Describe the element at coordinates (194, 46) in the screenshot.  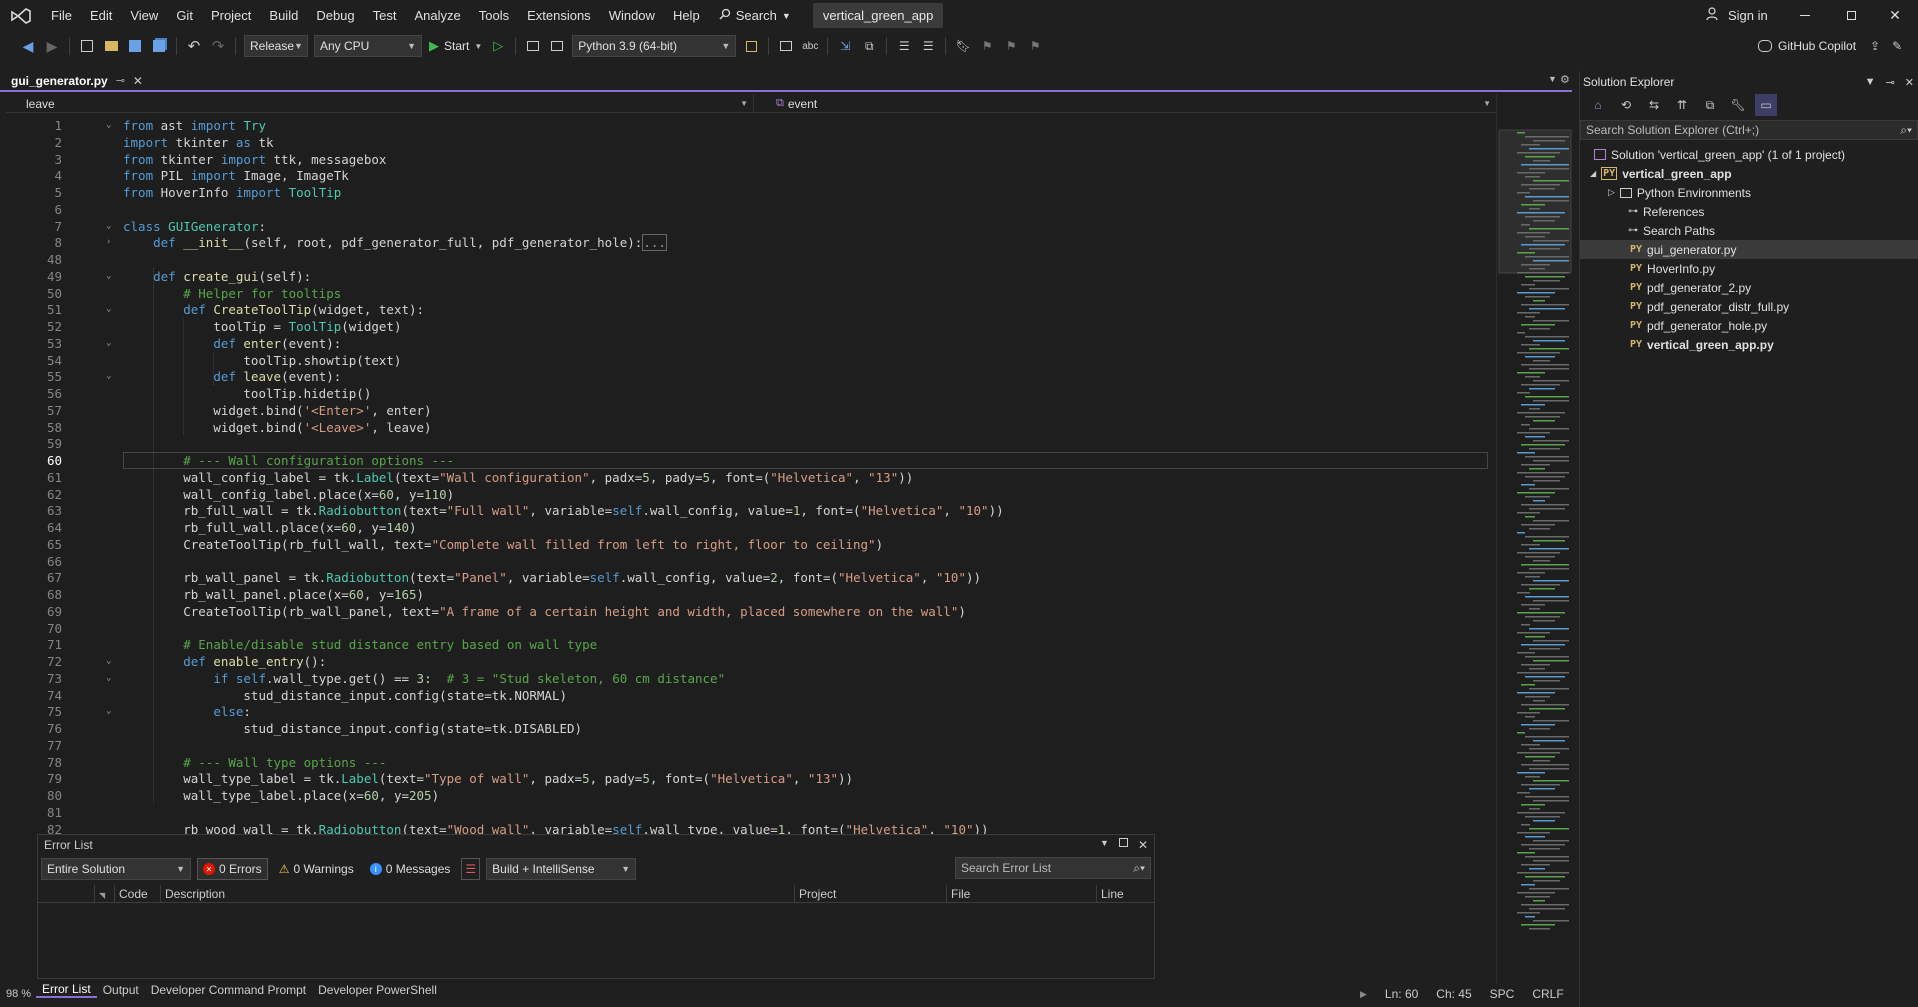
I see `undo-button: ↶` at that location.